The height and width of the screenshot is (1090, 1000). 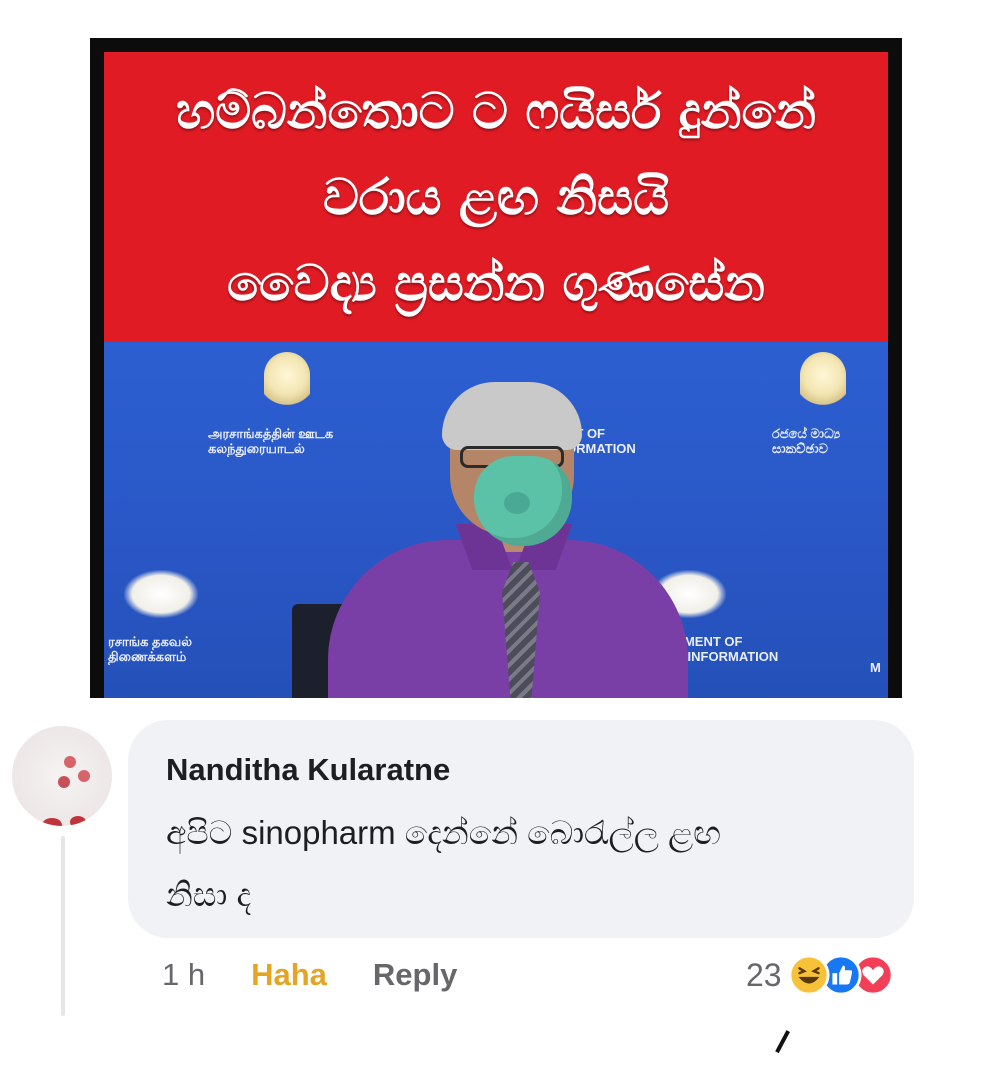 What do you see at coordinates (287, 381) in the screenshot?
I see `emblem-left` at bounding box center [287, 381].